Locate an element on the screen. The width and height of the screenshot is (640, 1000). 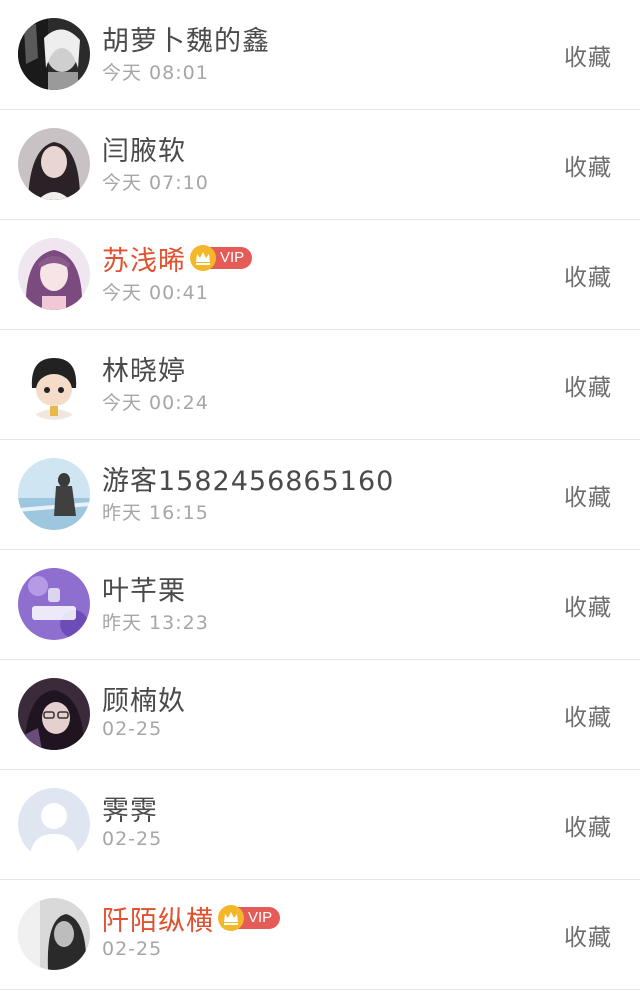
user-name: 苏浅晞 is located at coordinates (144, 258).